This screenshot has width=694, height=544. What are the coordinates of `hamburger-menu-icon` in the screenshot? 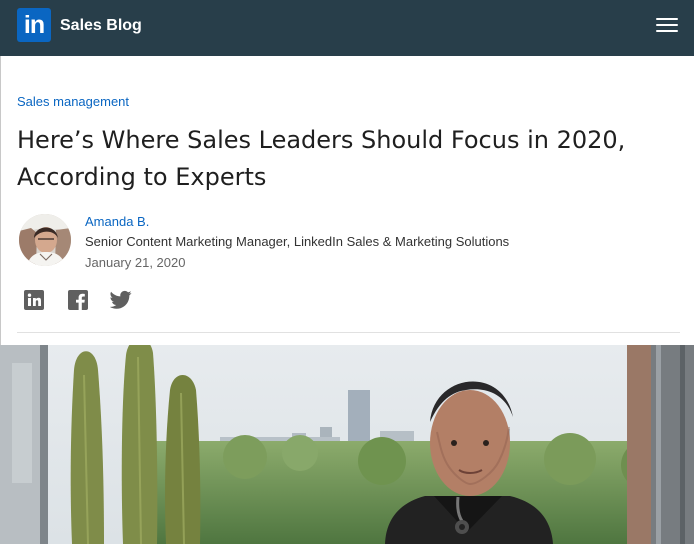 It's located at (667, 25).